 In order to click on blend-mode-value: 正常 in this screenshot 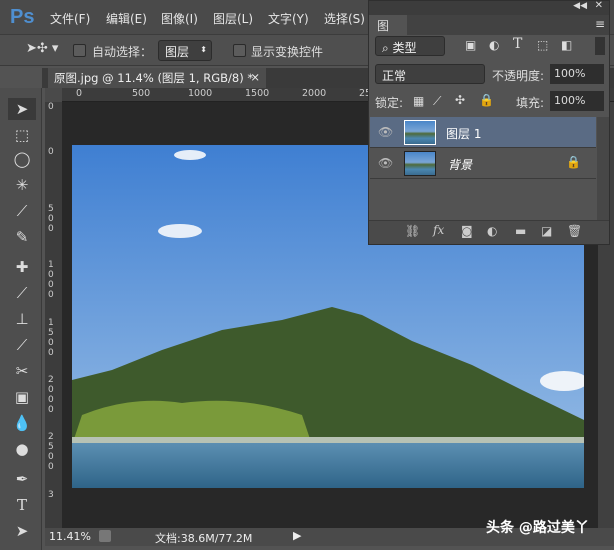, I will do `click(394, 76)`.